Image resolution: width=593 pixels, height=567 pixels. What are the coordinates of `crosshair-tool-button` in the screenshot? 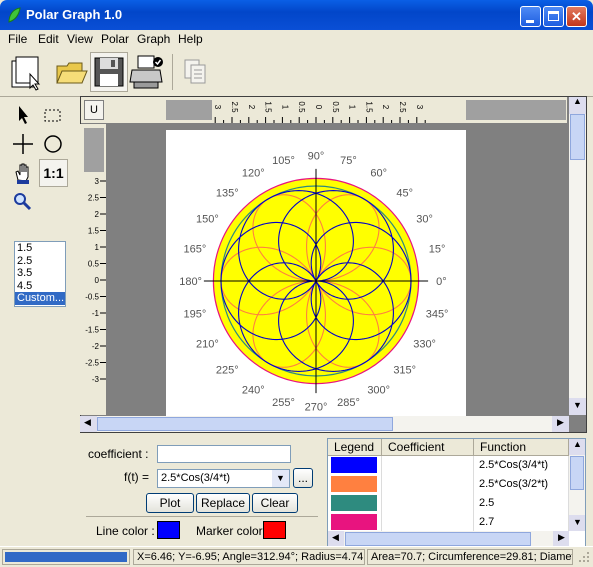 It's located at (23, 144).